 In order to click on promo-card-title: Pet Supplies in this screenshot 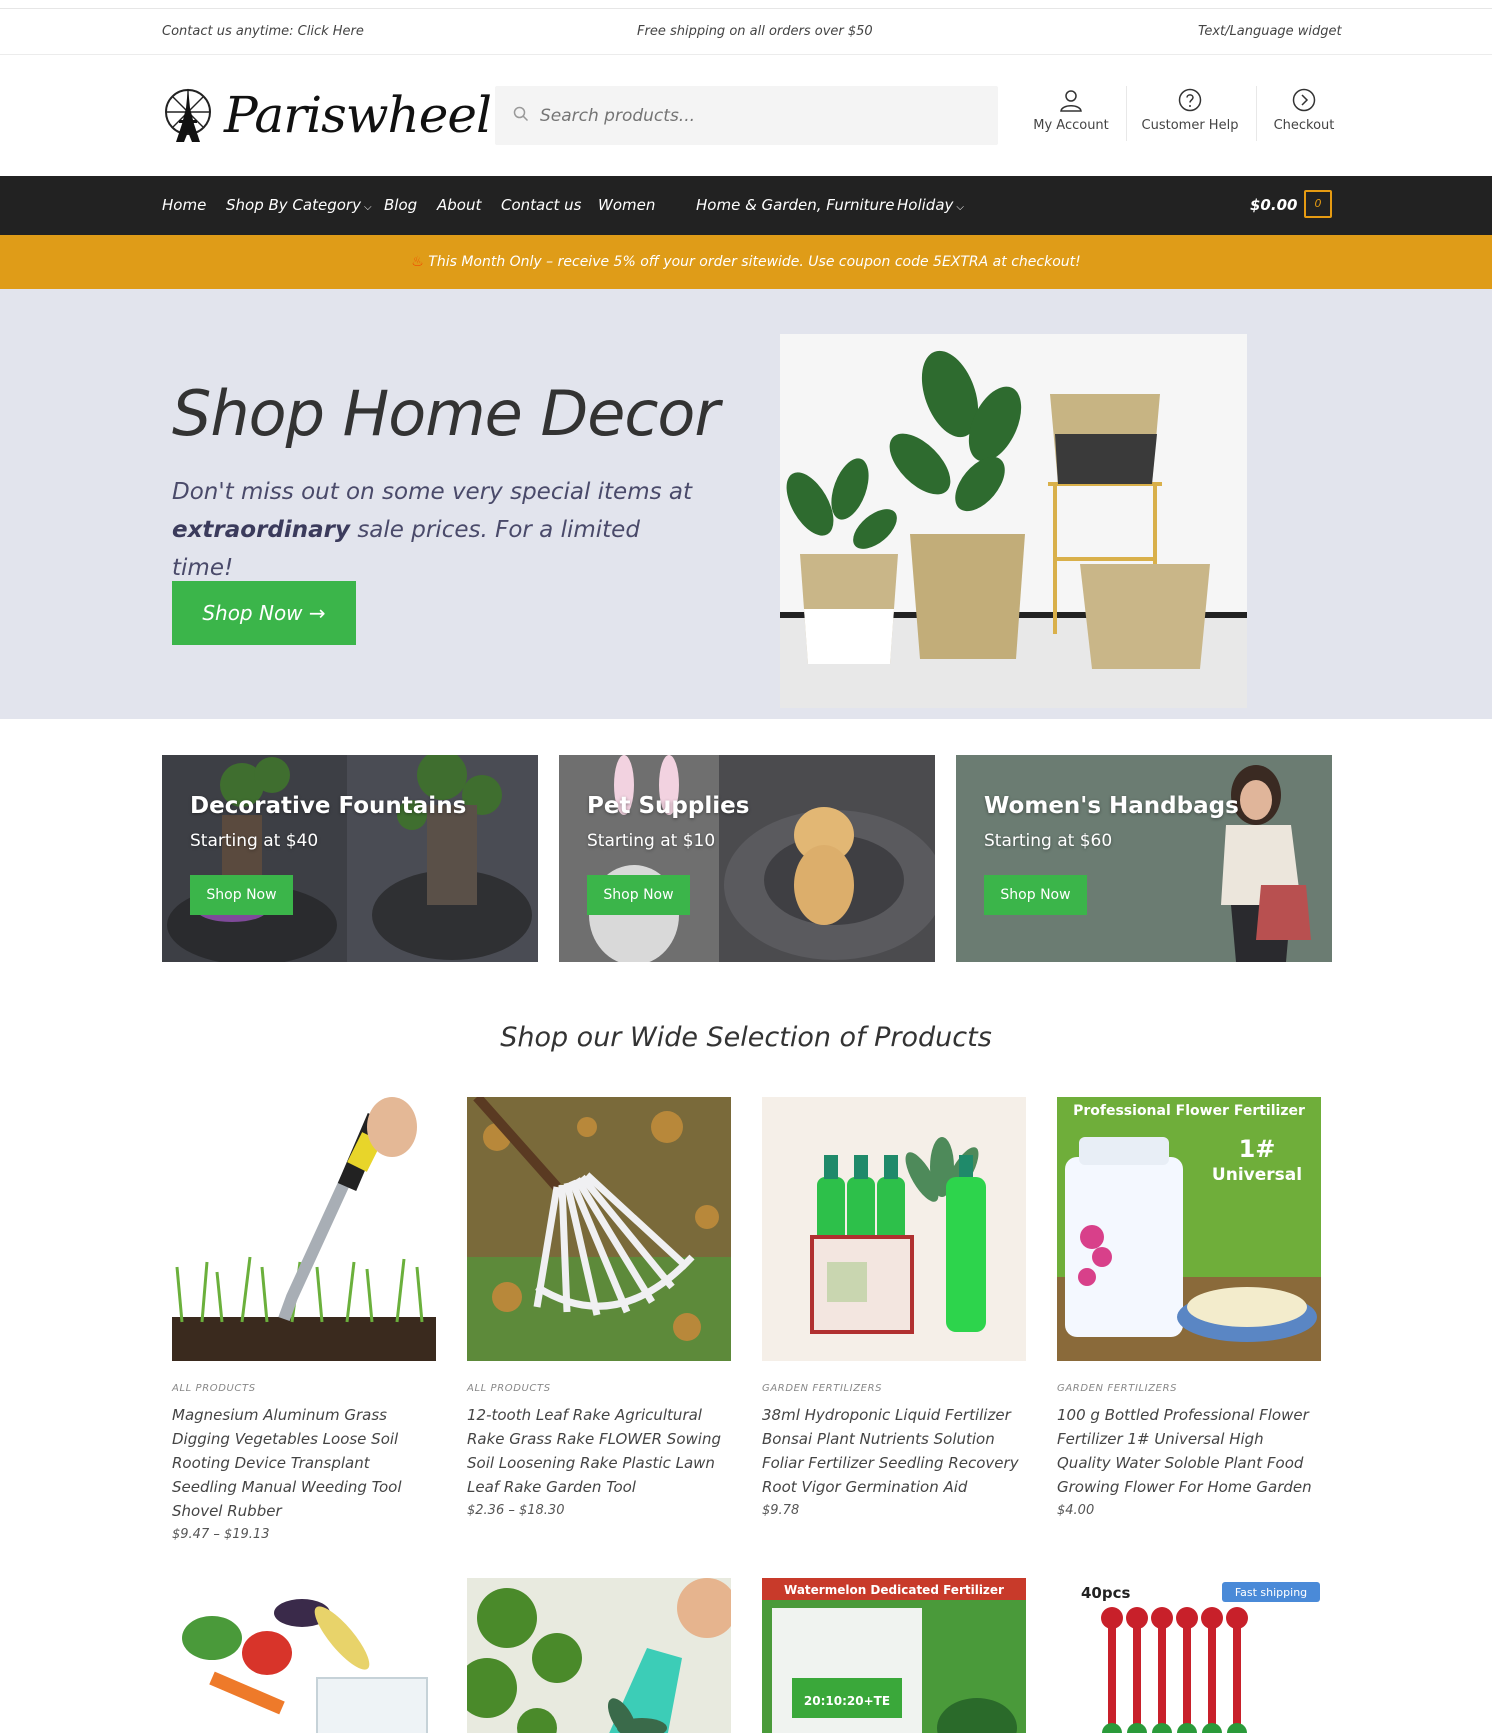, I will do `click(668, 806)`.